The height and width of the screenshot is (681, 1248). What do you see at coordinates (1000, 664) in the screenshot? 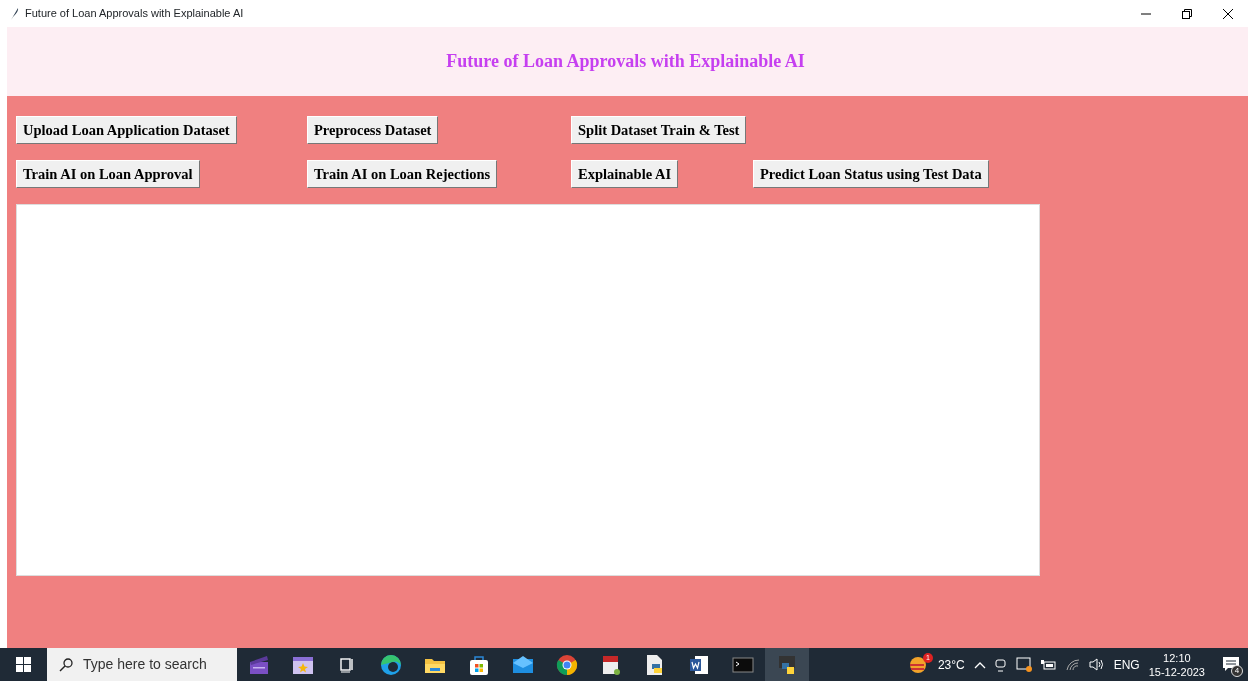
I see `camera-icon` at bounding box center [1000, 664].